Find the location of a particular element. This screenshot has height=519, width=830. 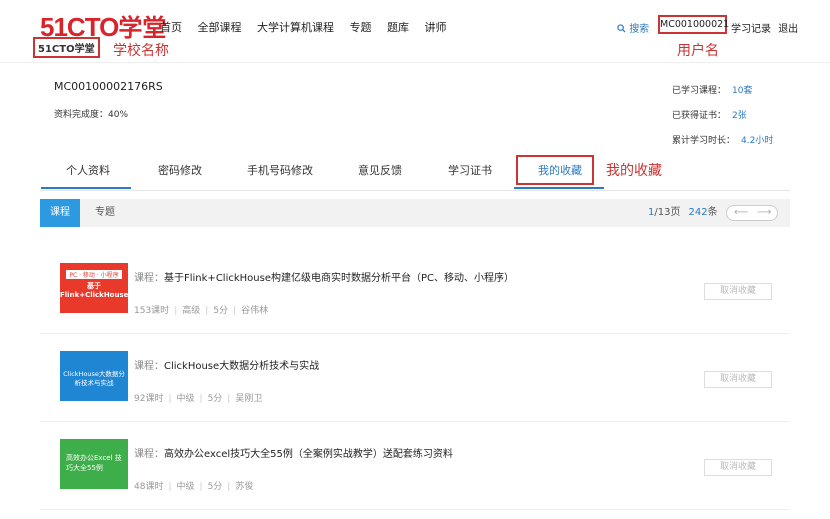

course-meta: 153课时 | 高级 | 5分 | 谷伟林 is located at coordinates (201, 311).